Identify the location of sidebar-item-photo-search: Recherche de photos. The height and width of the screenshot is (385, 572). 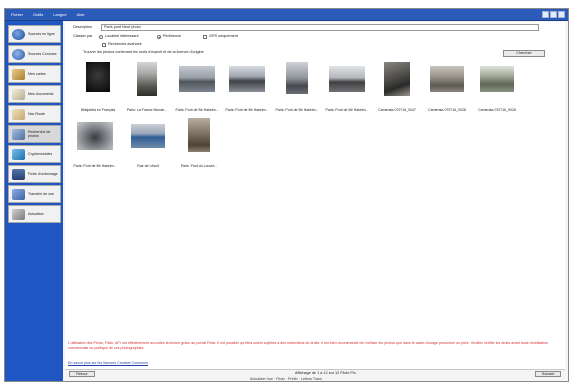
(34, 134).